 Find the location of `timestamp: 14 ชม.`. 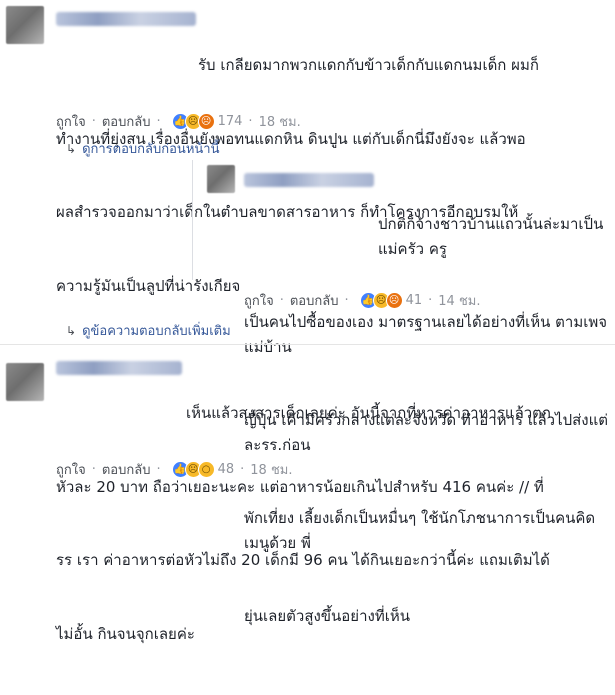

timestamp: 14 ชม. is located at coordinates (459, 300).